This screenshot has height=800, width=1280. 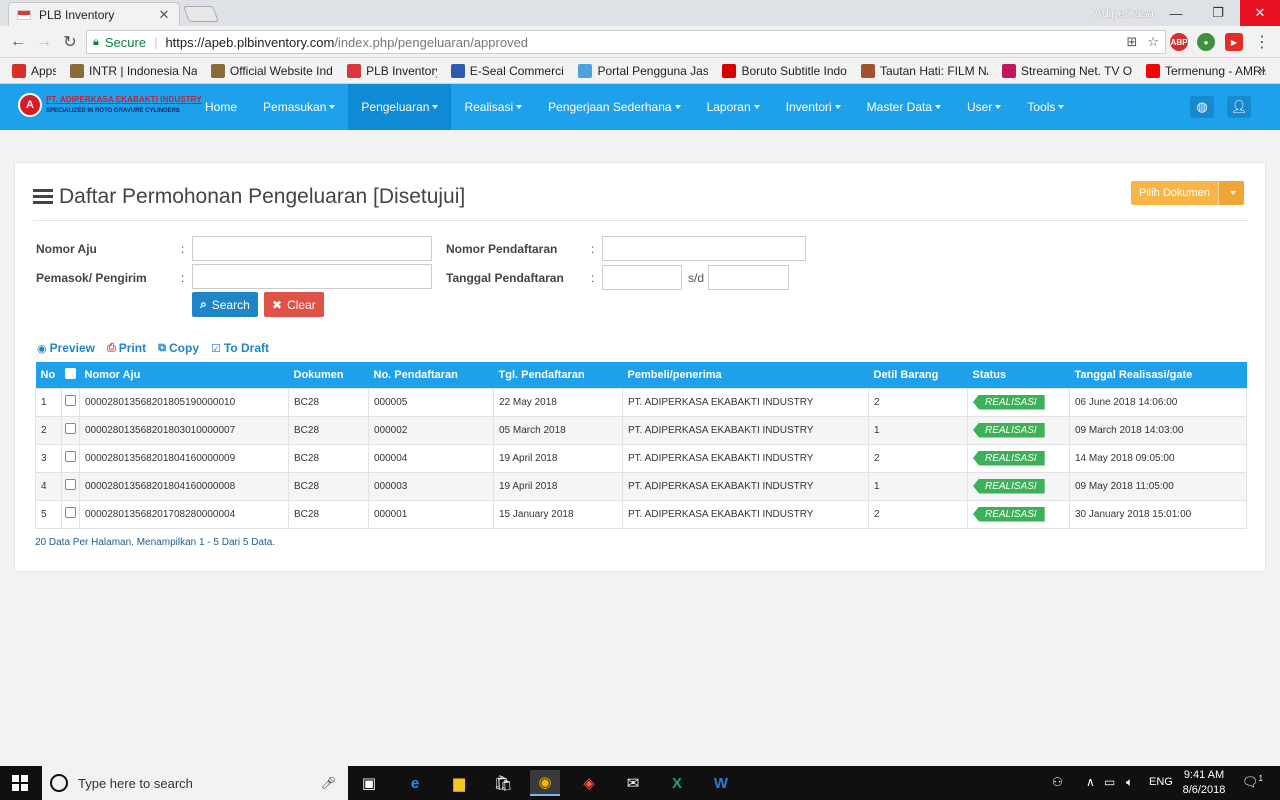 I want to click on bookmarks-overflow-icon: », so click(x=1262, y=69).